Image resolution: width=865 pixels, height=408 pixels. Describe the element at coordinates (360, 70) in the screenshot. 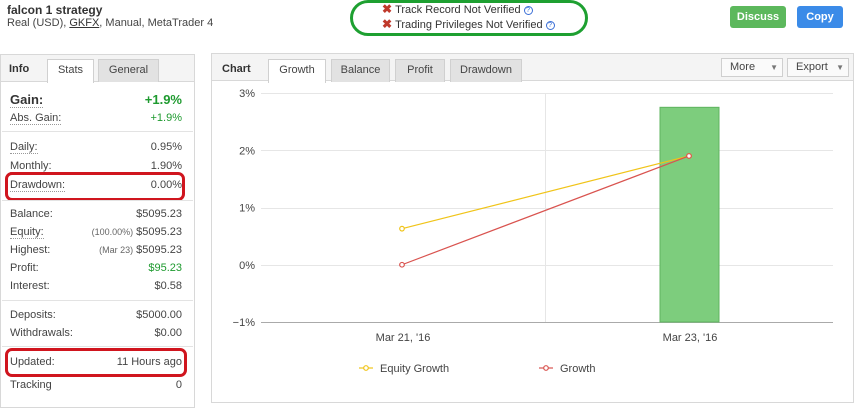

I see `tab-balance: Balance` at that location.